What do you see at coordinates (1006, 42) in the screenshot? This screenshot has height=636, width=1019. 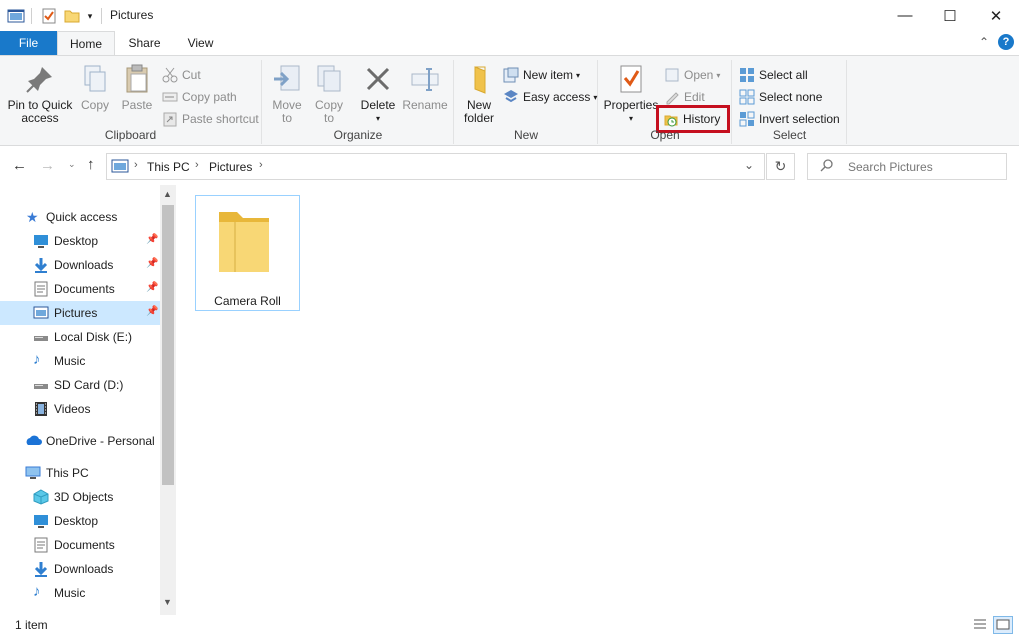 I see `help-icon: ?` at bounding box center [1006, 42].